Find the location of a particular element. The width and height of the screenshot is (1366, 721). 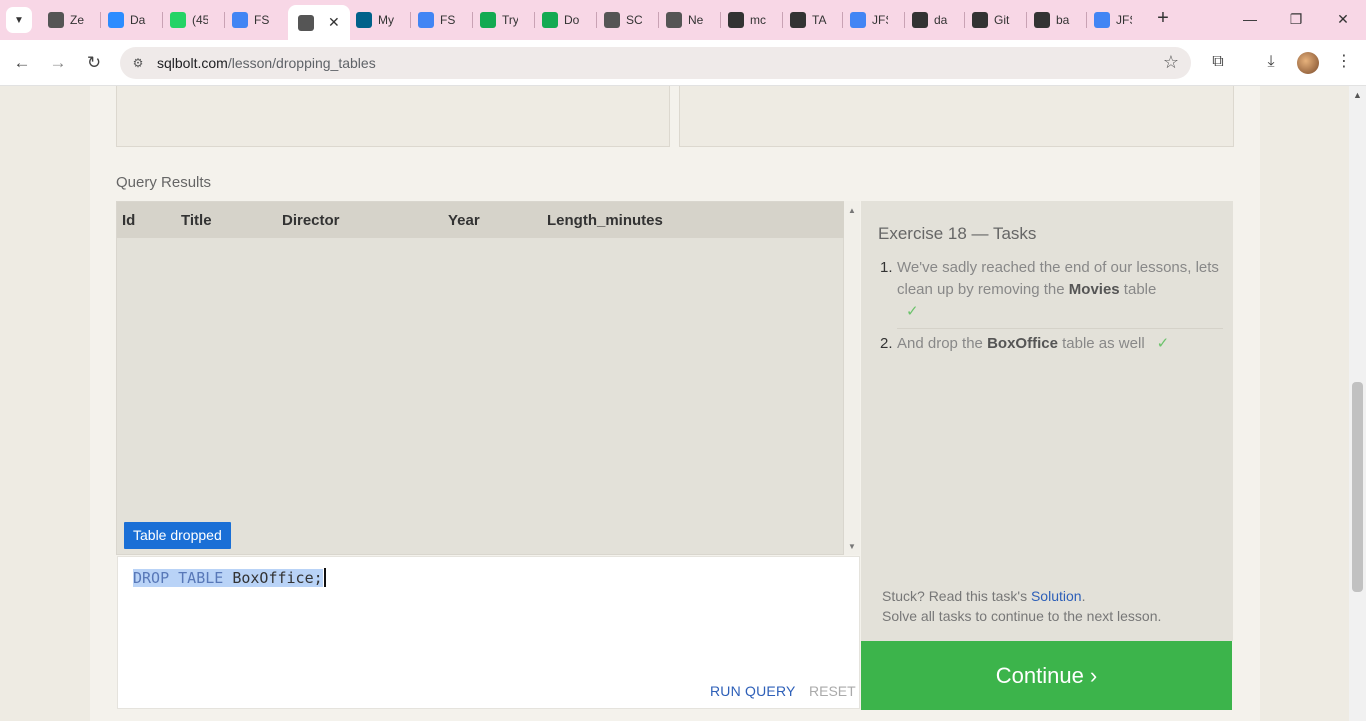

address-bar: ⚙ sqlbolt.com/lesson/dropping_tables ☆ is located at coordinates (655, 63).